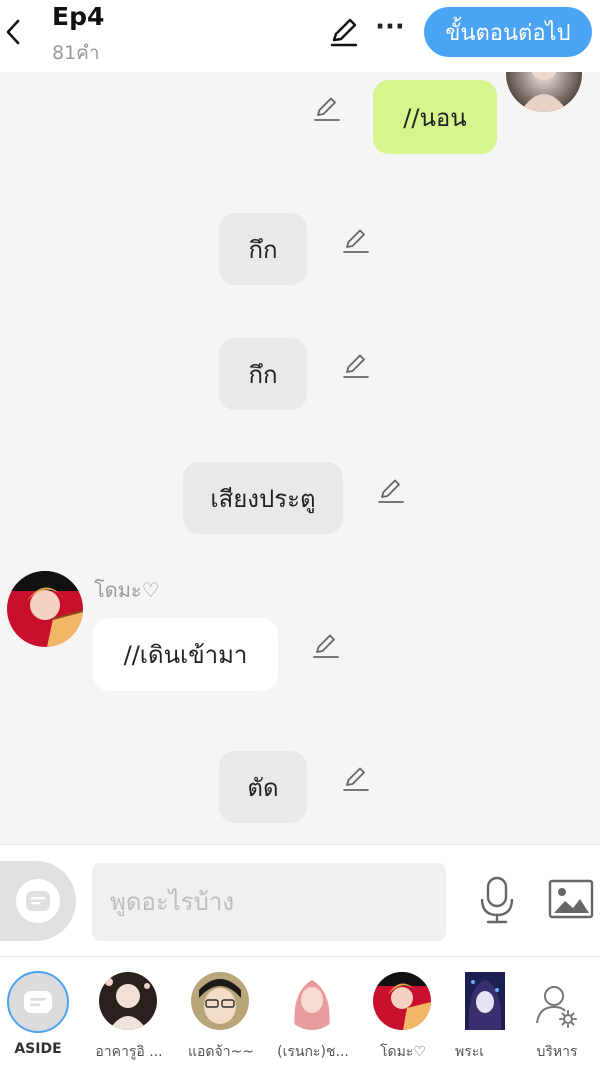 The width and height of the screenshot is (600, 1067). What do you see at coordinates (76, 53) in the screenshot?
I see `word-count: 81คำ` at bounding box center [76, 53].